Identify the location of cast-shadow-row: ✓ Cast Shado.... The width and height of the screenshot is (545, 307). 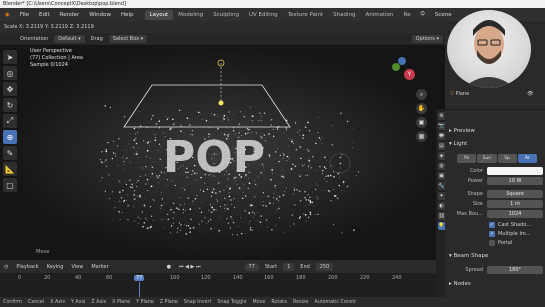
(517, 224).